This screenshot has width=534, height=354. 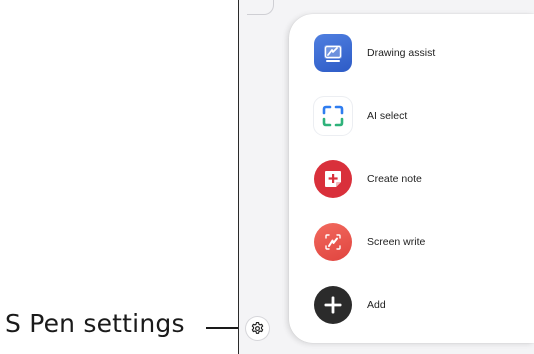 What do you see at coordinates (333, 53) in the screenshot?
I see `drawing-assist-icon` at bounding box center [333, 53].